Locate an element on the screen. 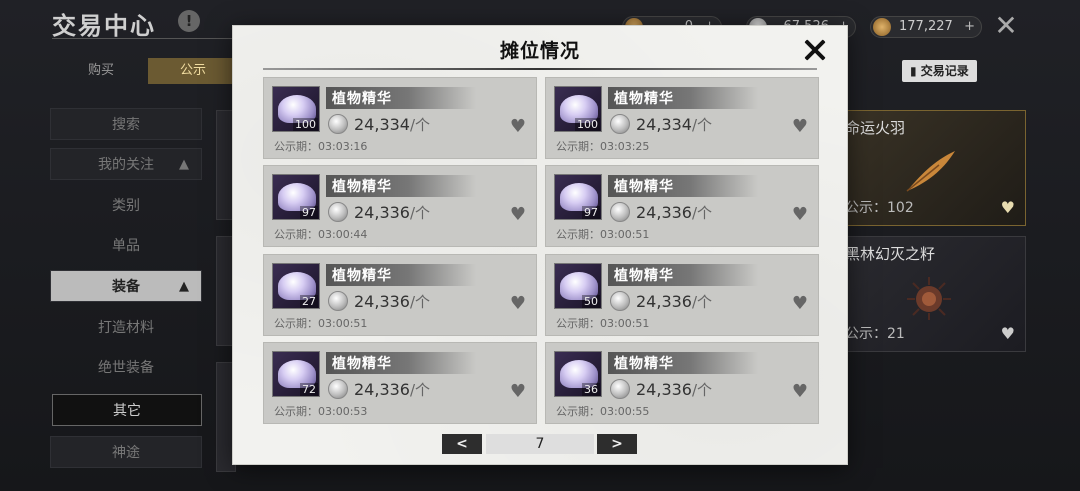  listing-card: 100 植物精华 24,334/个 ♥ 公示期：03:03:25 is located at coordinates (682, 118).